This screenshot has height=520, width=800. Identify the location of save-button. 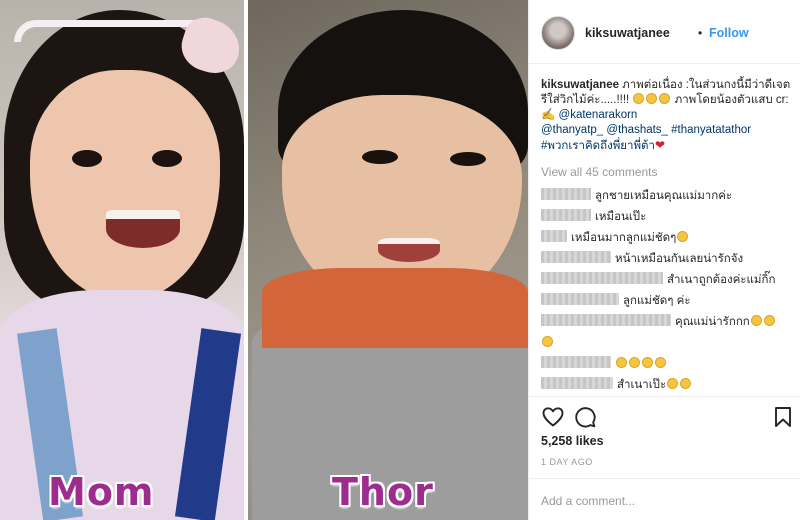
(783, 417).